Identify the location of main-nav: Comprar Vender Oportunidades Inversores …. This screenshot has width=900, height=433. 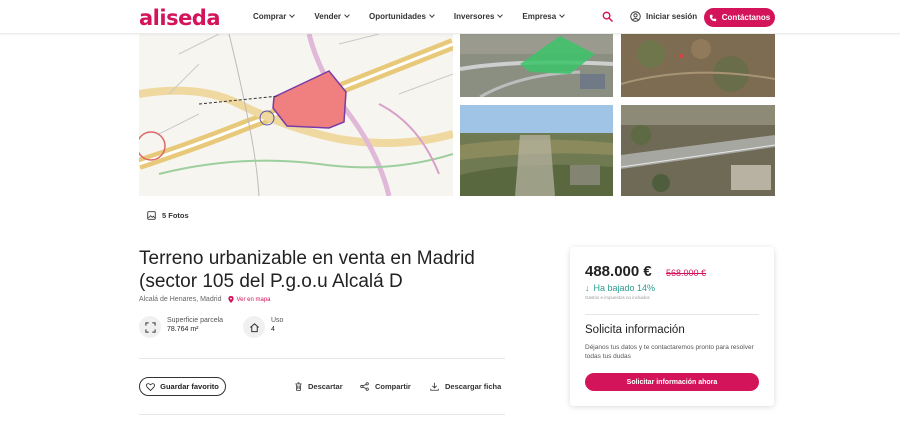
(418, 16).